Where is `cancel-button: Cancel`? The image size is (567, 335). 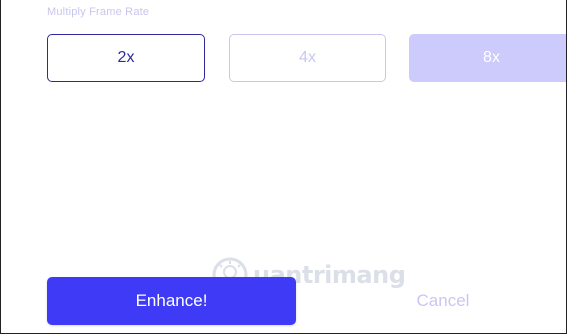 cancel-button: Cancel is located at coordinates (443, 301).